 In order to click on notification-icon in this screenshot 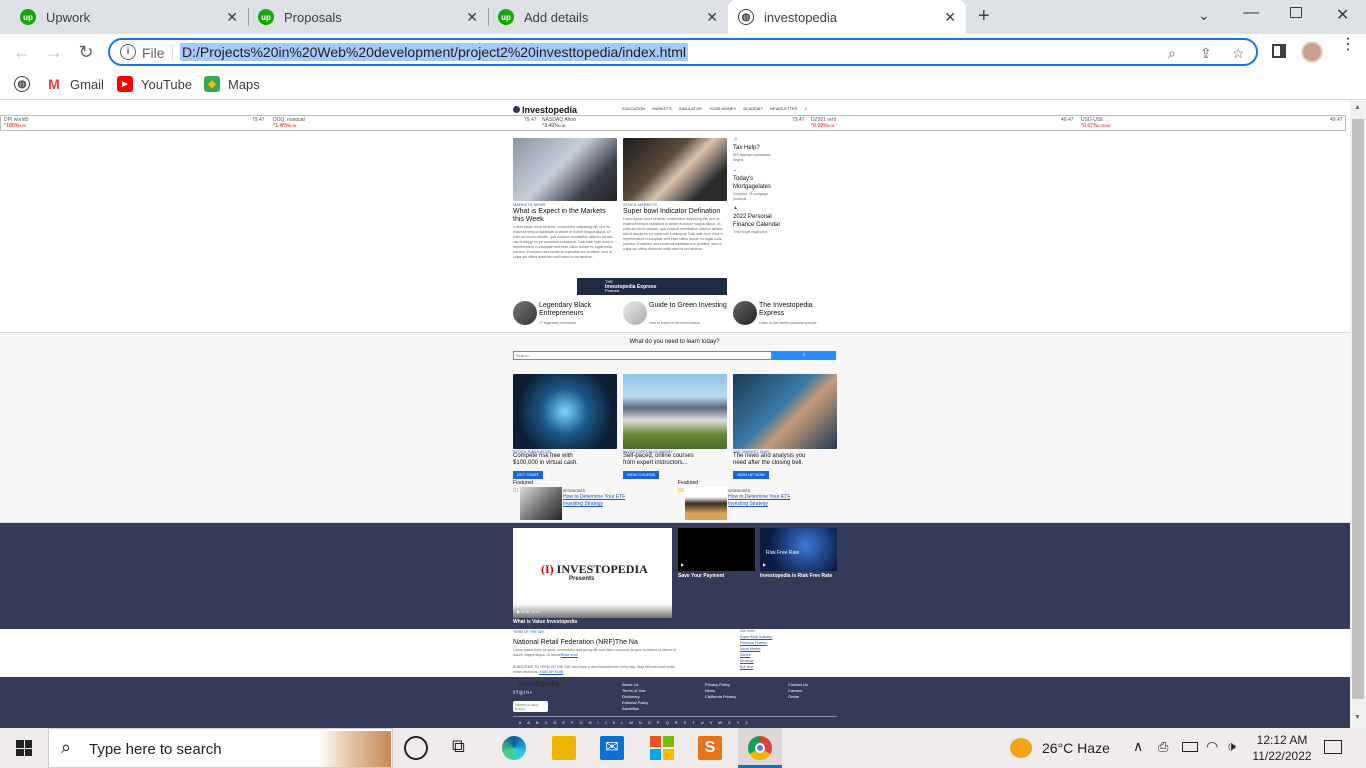, I will do `click(1333, 747)`.